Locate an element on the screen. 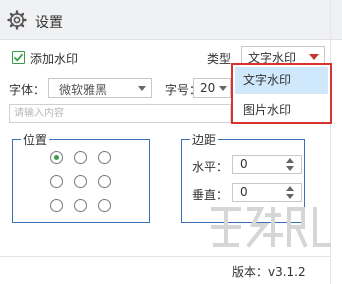 The image size is (342, 284). type-dropdown-menu: 文字水印 图片水印 is located at coordinates (281, 93).